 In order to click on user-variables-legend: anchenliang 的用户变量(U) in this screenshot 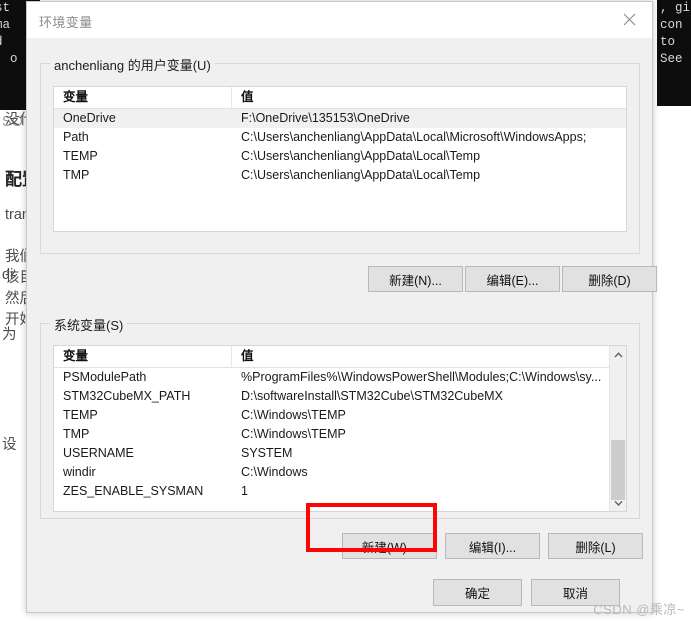, I will do `click(132, 64)`.